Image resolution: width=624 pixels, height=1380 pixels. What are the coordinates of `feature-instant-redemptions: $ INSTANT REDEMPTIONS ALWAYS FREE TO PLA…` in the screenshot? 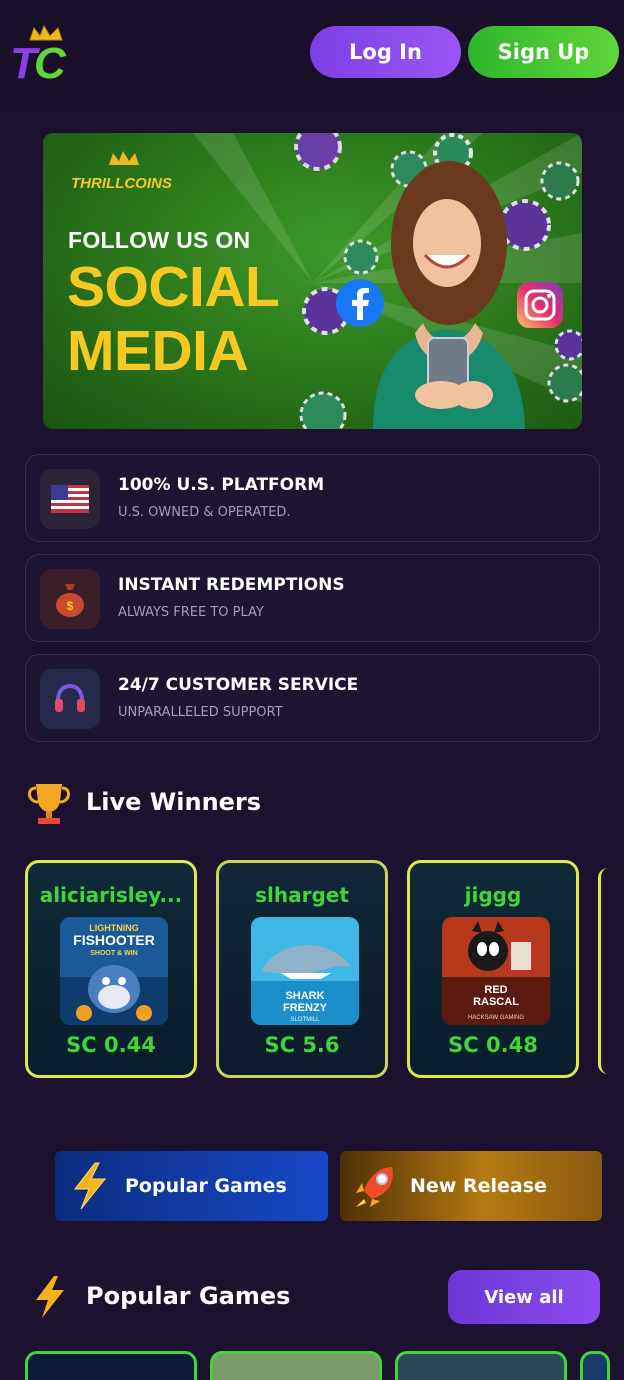 It's located at (312, 598).